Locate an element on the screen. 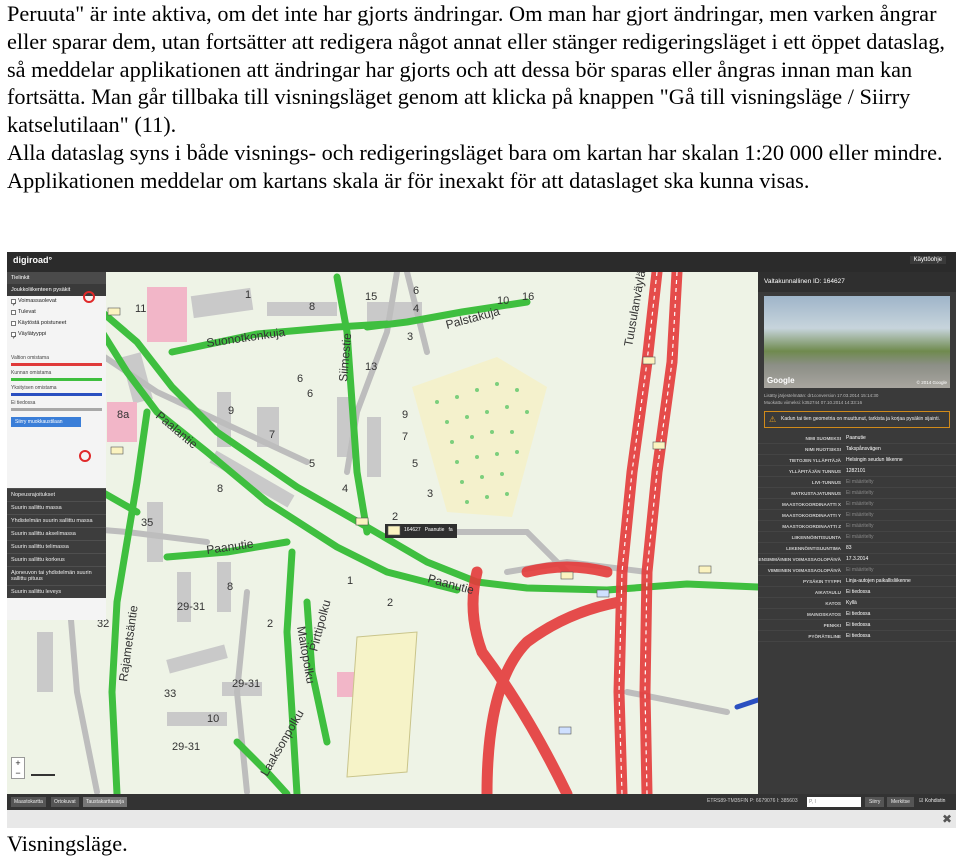 The image size is (960, 858). layer-menu-item: Suurin sallittu akselimassa is located at coordinates (56, 533).